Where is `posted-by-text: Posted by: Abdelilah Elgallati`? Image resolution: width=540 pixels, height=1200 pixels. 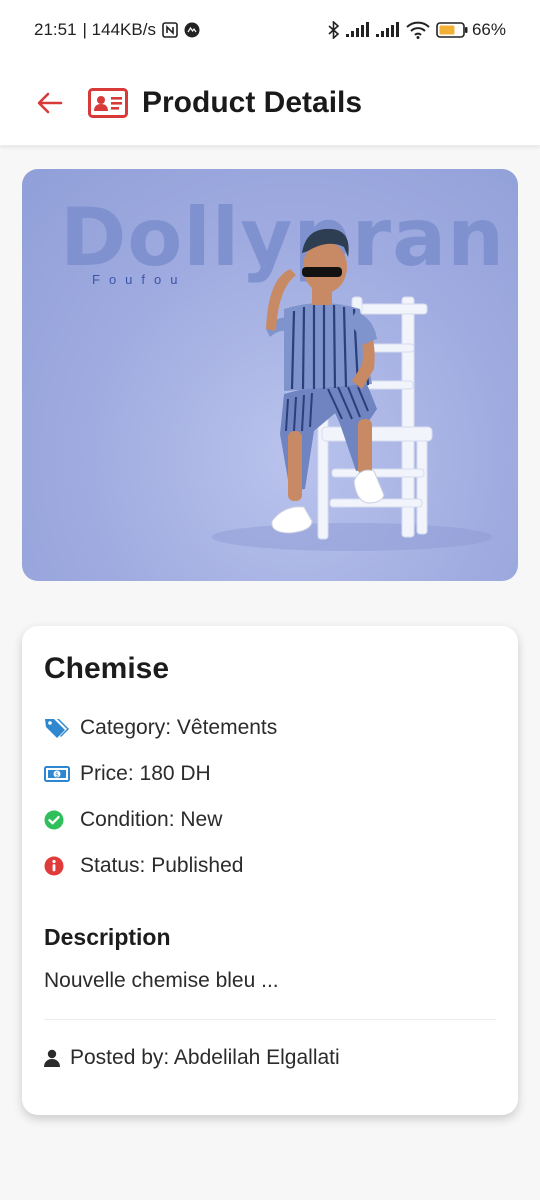
posted-by-text: Posted by: Abdelilah Elgallati is located at coordinates (205, 1057).